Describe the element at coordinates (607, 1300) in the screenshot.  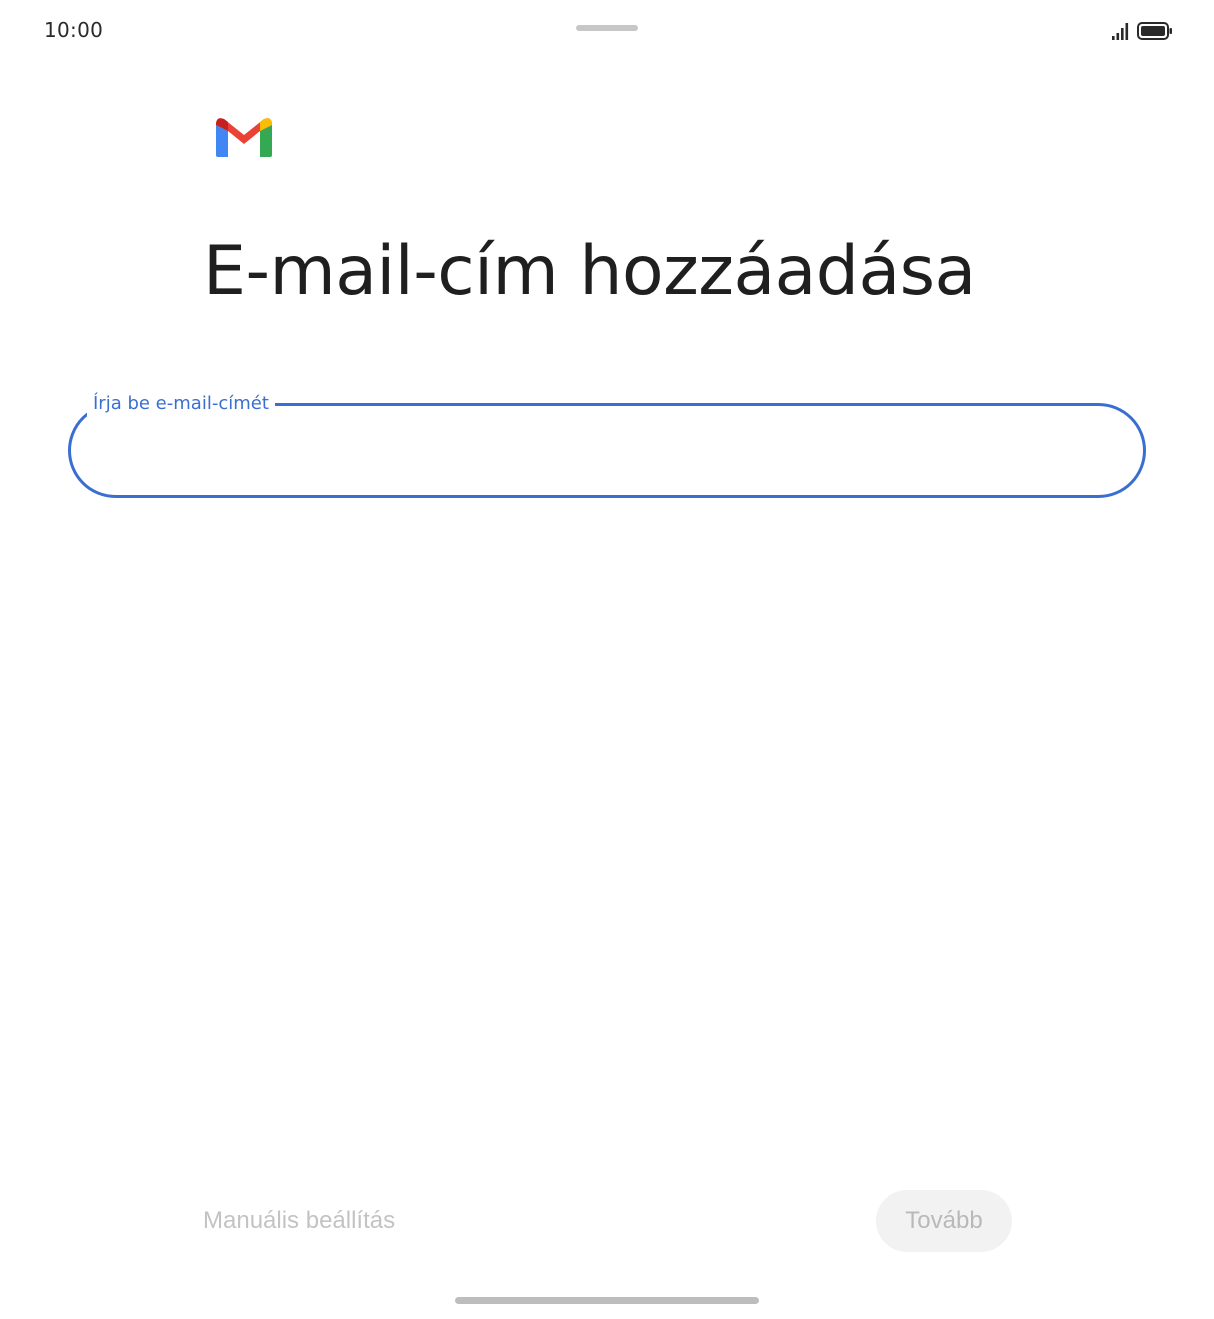
I see `home-indicator` at that location.